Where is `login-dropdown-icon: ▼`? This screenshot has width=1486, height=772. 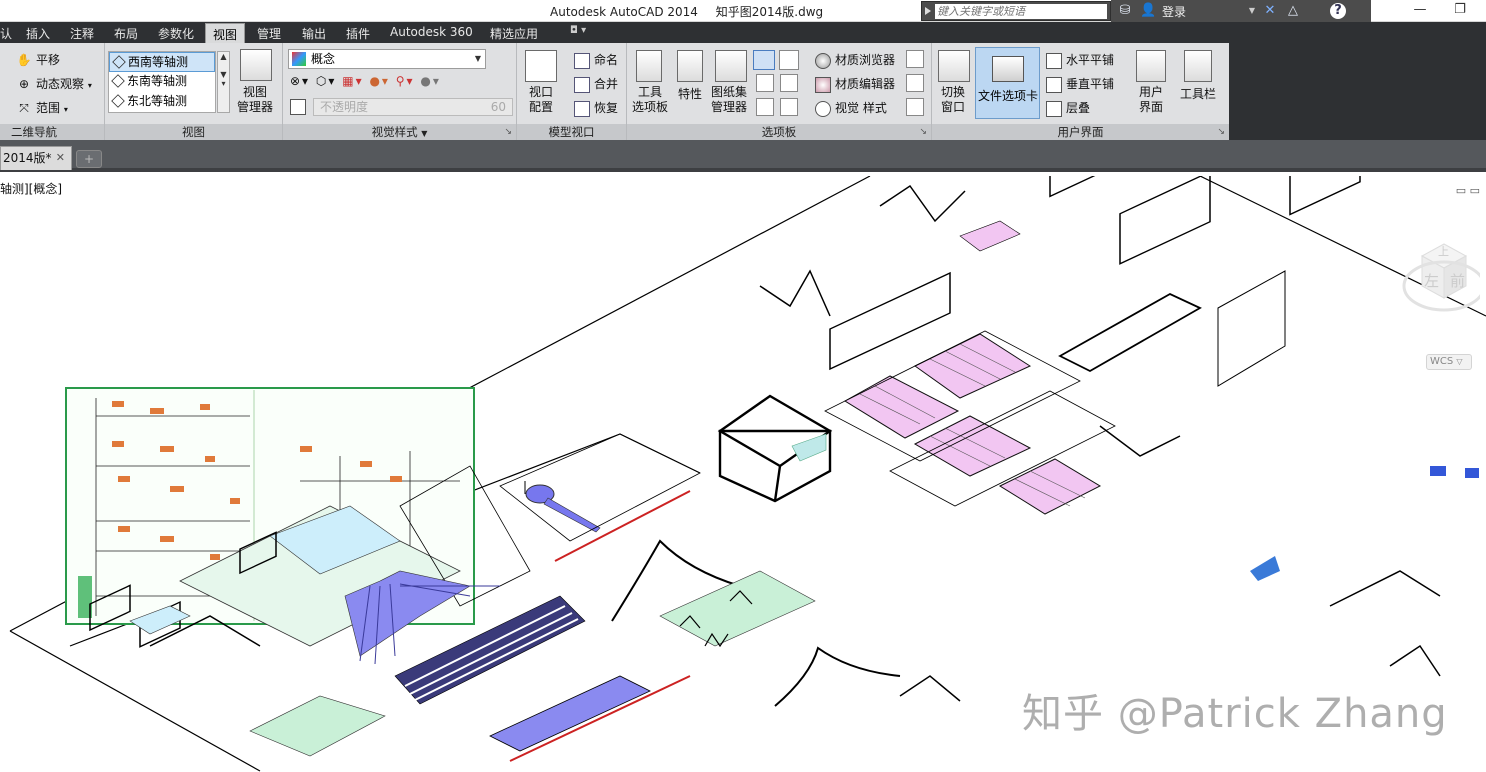 login-dropdown-icon: ▼ is located at coordinates (1252, 11).